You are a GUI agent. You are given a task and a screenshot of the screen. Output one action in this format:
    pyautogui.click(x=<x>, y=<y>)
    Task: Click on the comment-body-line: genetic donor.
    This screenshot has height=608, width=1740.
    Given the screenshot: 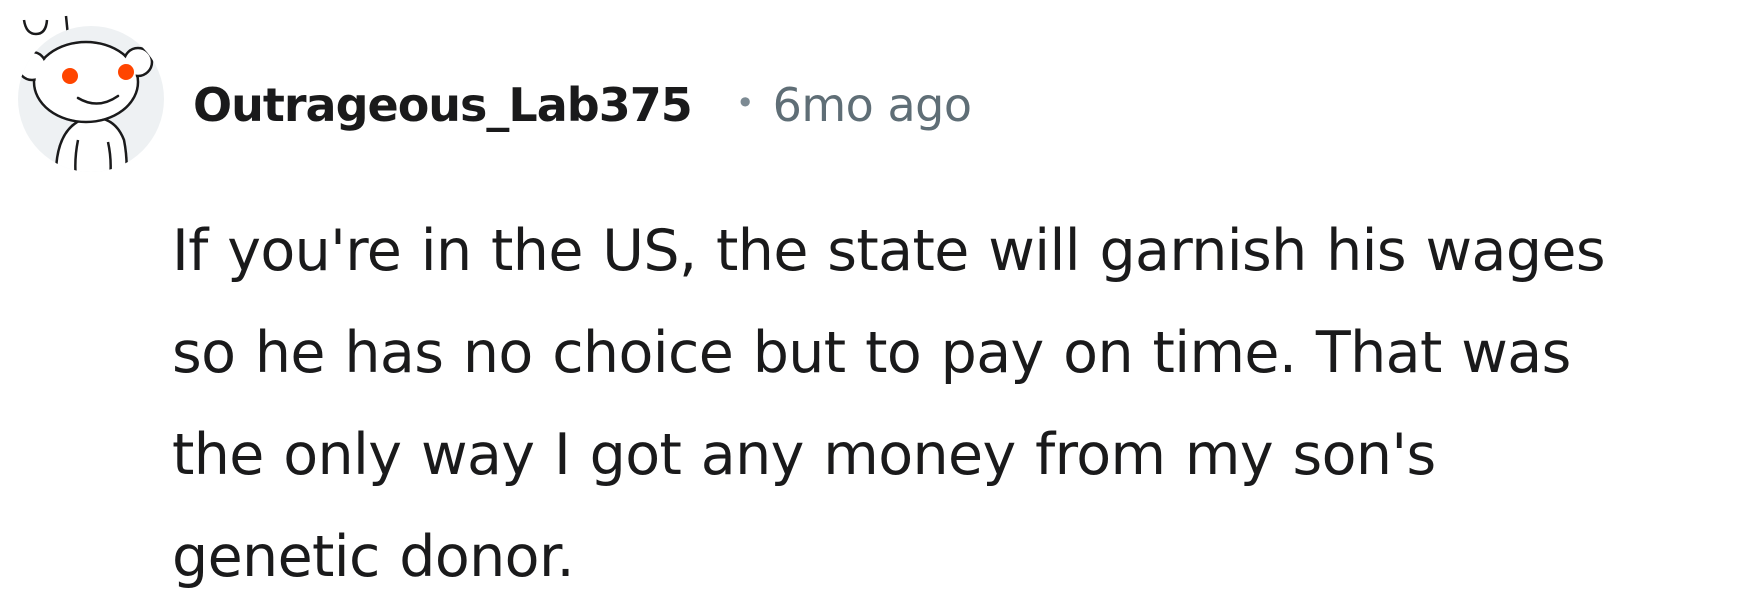 What is the action you would take?
    pyautogui.click(x=373, y=557)
    